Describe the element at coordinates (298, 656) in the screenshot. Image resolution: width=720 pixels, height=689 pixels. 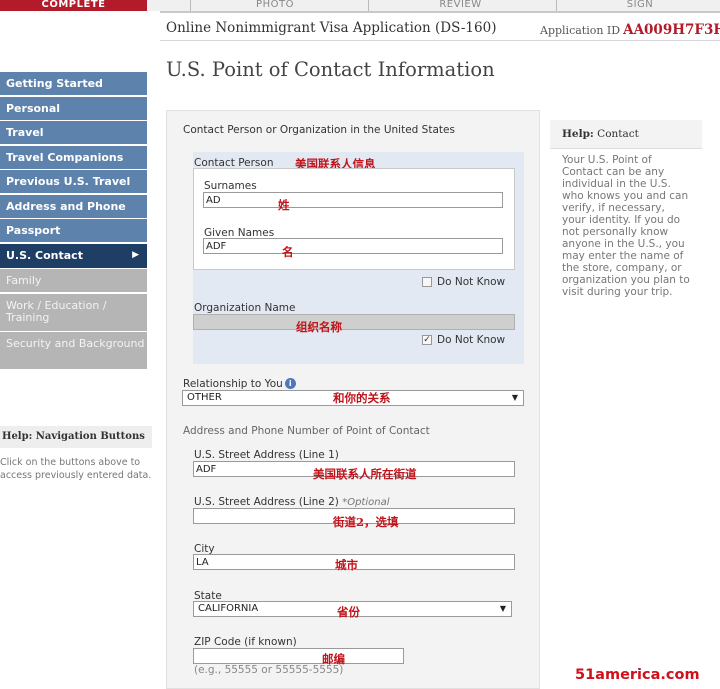
I see `zip-input` at that location.